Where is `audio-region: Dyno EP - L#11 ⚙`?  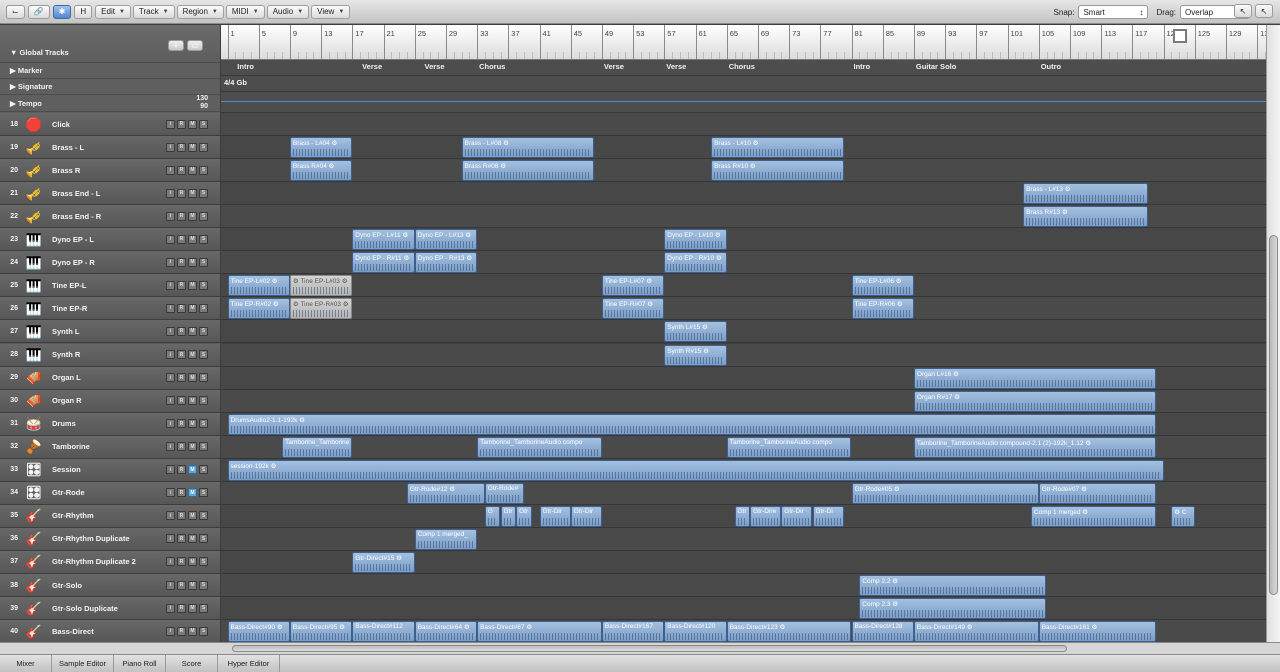
audio-region: Dyno EP - L#11 ⚙ is located at coordinates (383, 240).